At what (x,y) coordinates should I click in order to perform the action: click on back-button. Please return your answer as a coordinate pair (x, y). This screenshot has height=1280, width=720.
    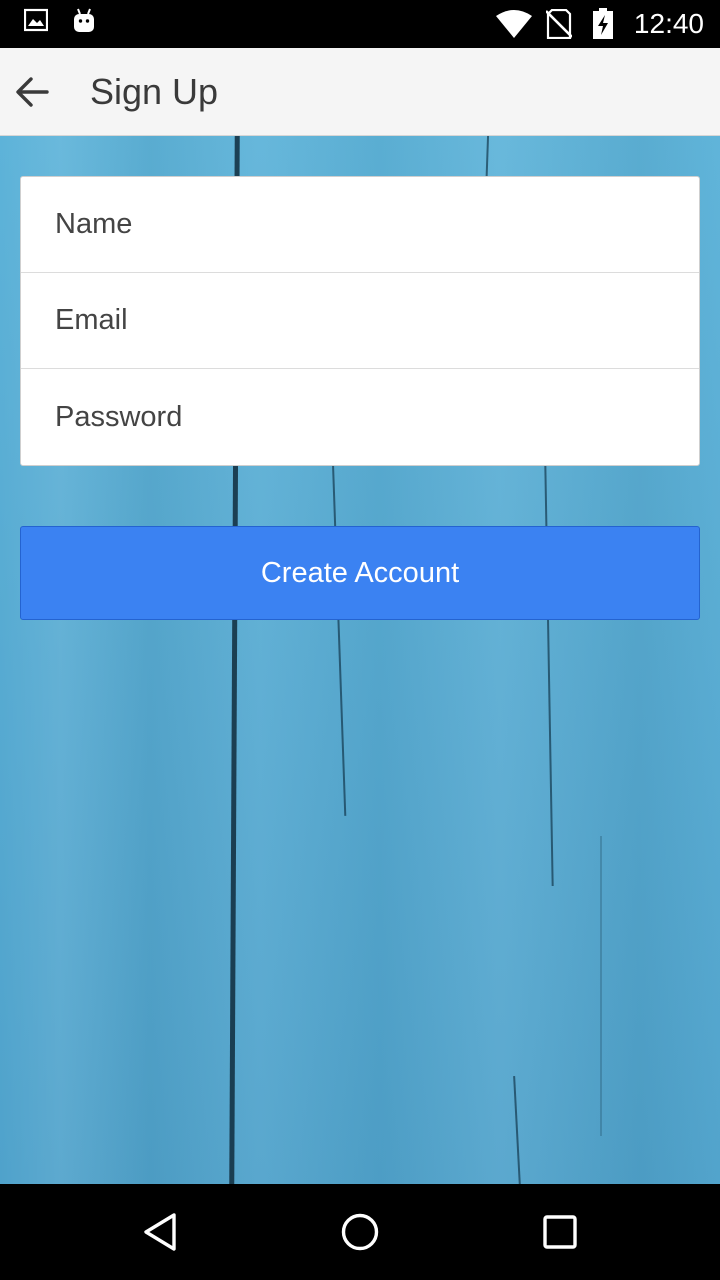
    Looking at the image, I should click on (32, 92).